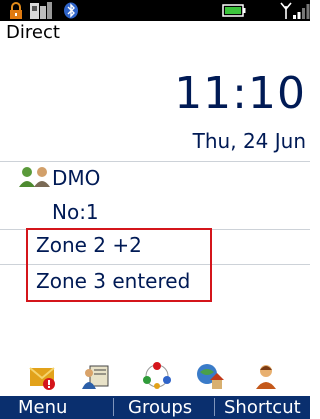 The image size is (320, 419). I want to click on groups-softkey: Groups, so click(160, 407).